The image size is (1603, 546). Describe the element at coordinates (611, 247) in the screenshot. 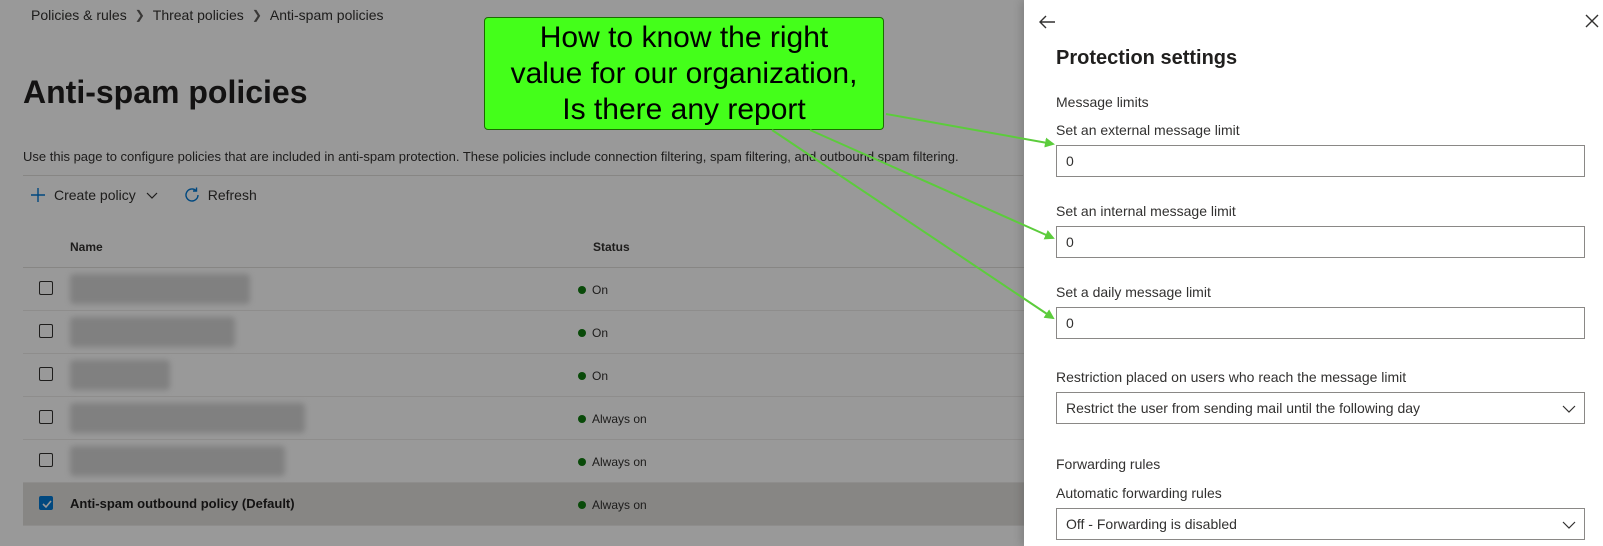

I see `column-header-status: Status` at that location.